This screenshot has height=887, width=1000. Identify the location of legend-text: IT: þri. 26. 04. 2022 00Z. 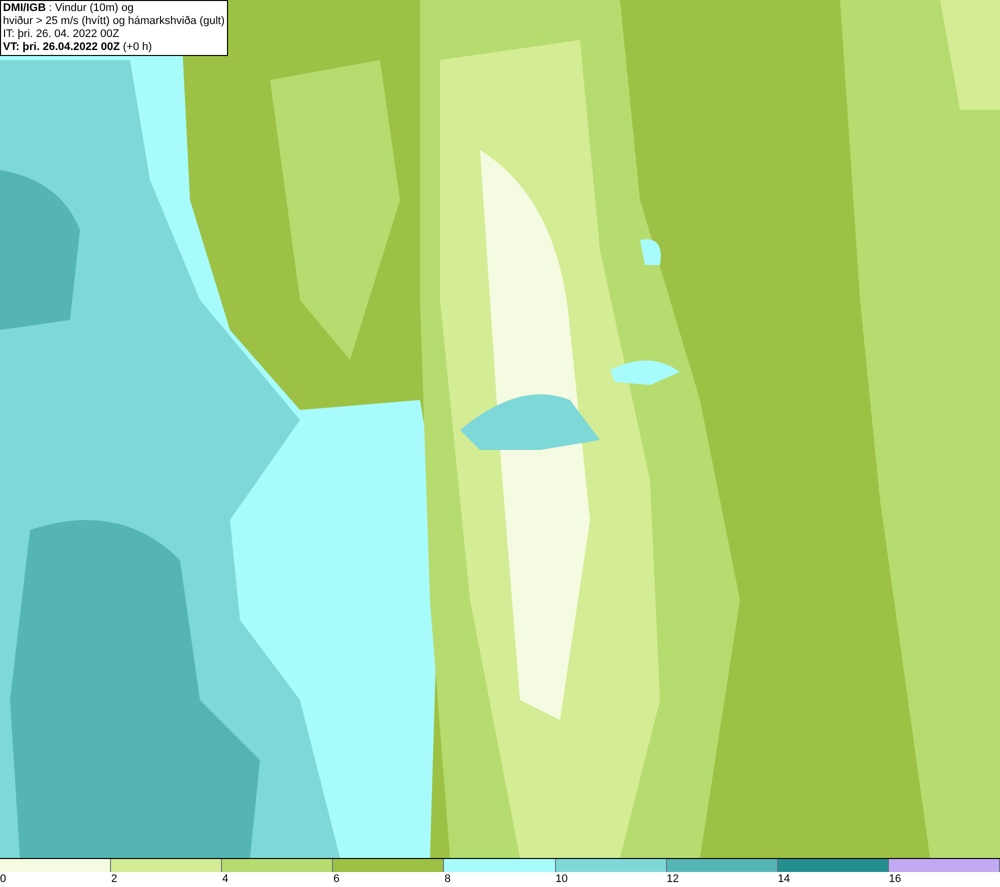
(61, 34).